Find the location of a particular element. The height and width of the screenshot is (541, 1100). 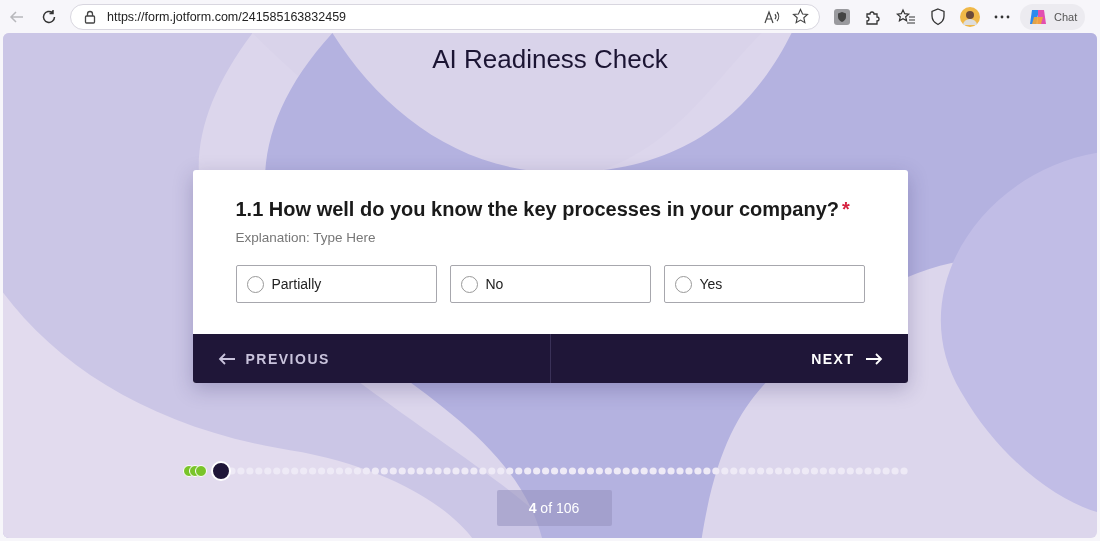

url-text: https://form.jotform.com/241585163832459 is located at coordinates (227, 16).